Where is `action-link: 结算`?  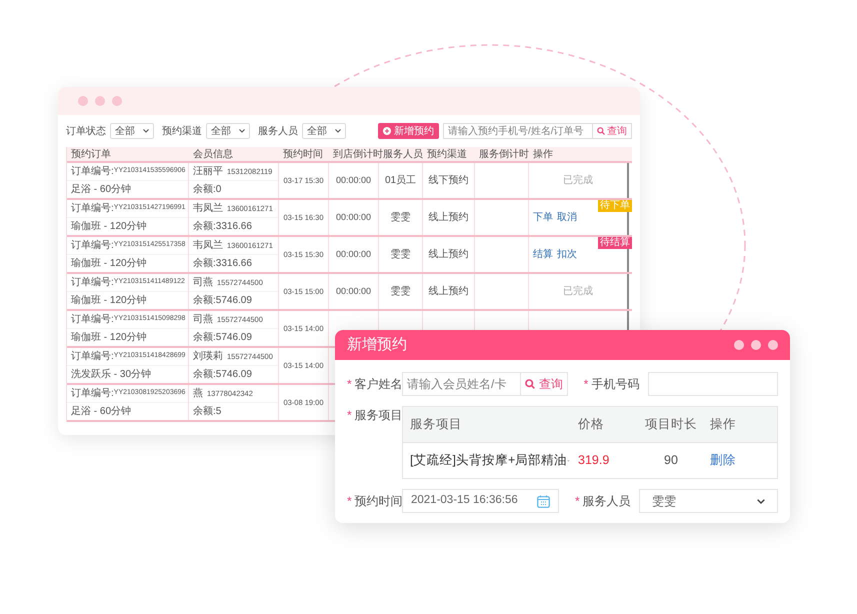
action-link: 结算 is located at coordinates (543, 254).